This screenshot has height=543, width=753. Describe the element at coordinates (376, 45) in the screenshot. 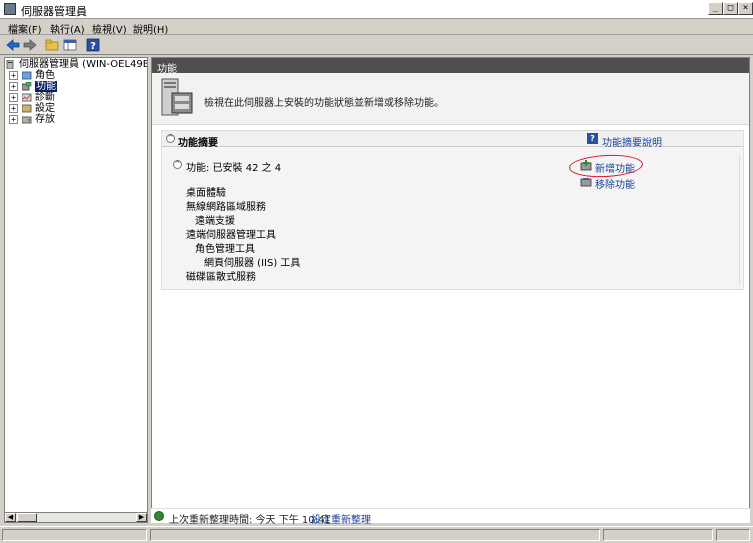

I see `toolbar: ?` at that location.